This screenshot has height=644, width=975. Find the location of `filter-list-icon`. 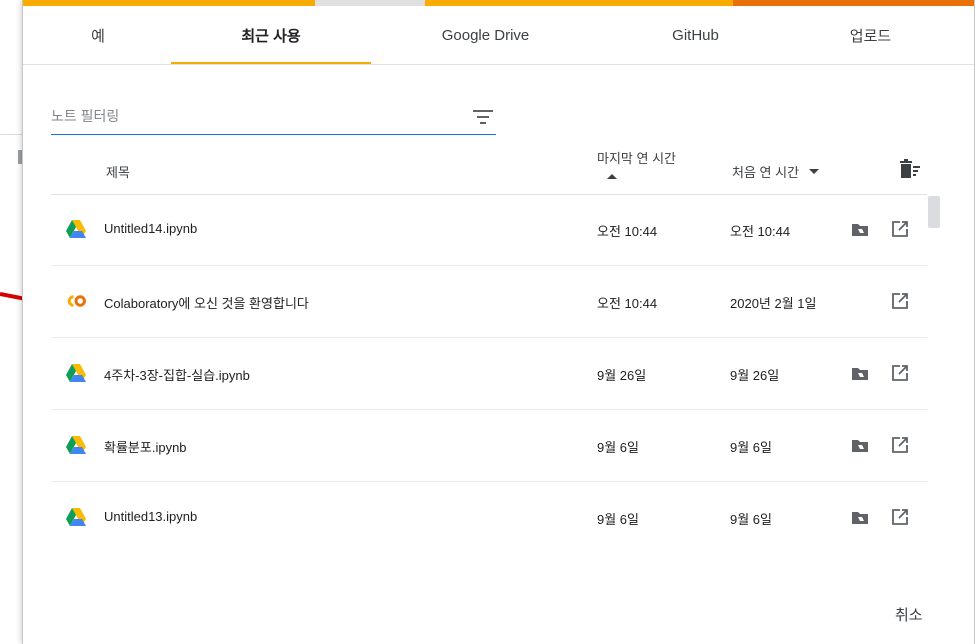

filter-list-icon is located at coordinates (483, 117).